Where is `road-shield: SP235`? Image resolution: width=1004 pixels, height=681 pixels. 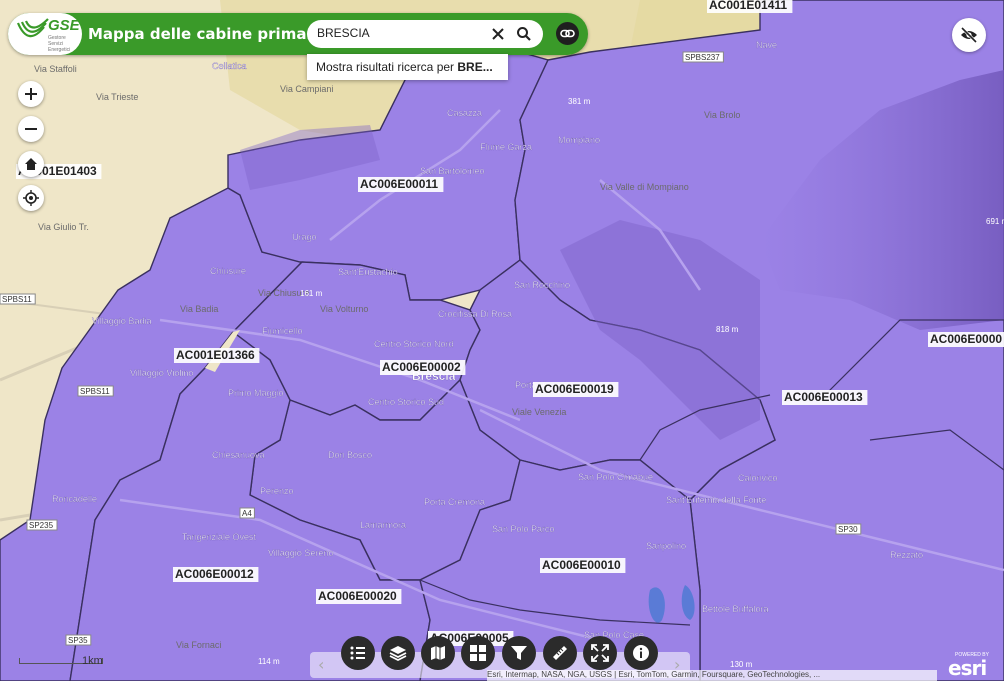
road-shield: SP235 is located at coordinates (42, 525).